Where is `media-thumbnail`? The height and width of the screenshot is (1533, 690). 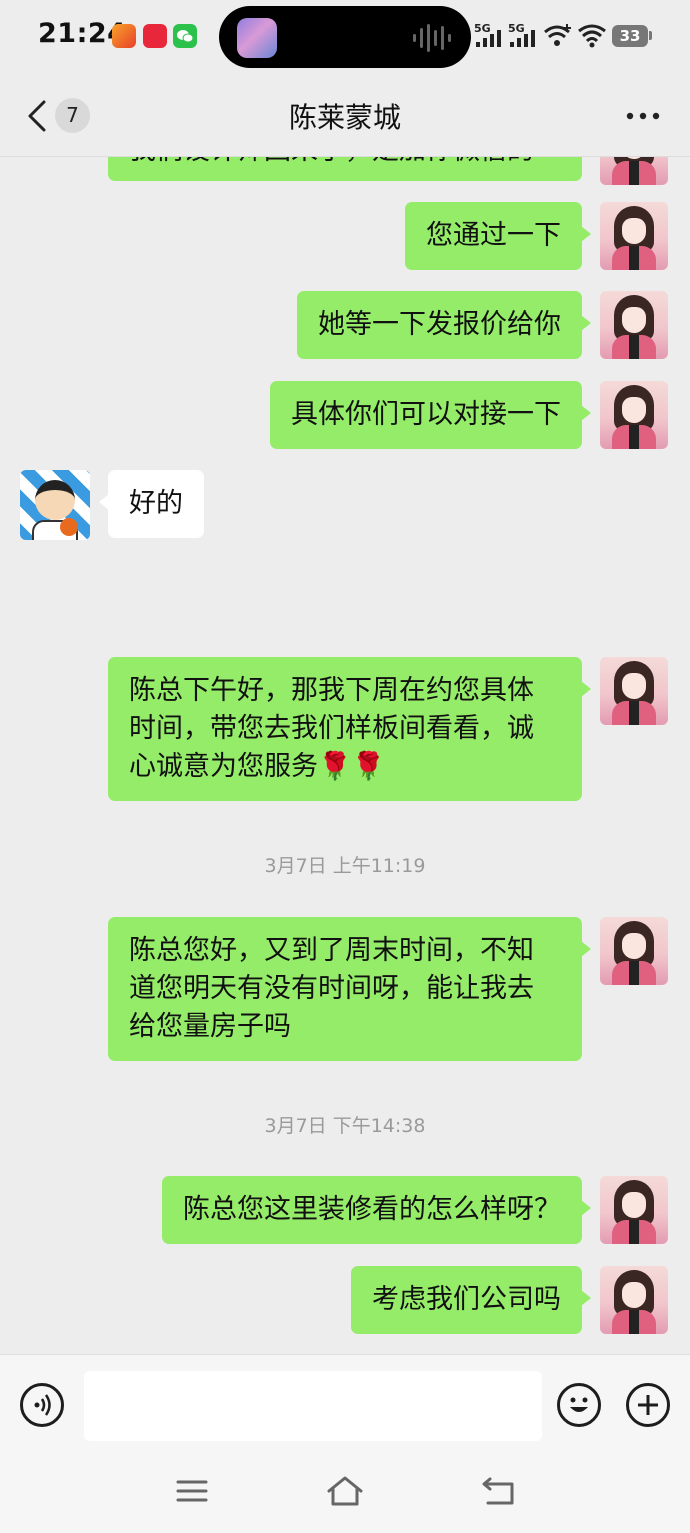
media-thumbnail is located at coordinates (257, 38).